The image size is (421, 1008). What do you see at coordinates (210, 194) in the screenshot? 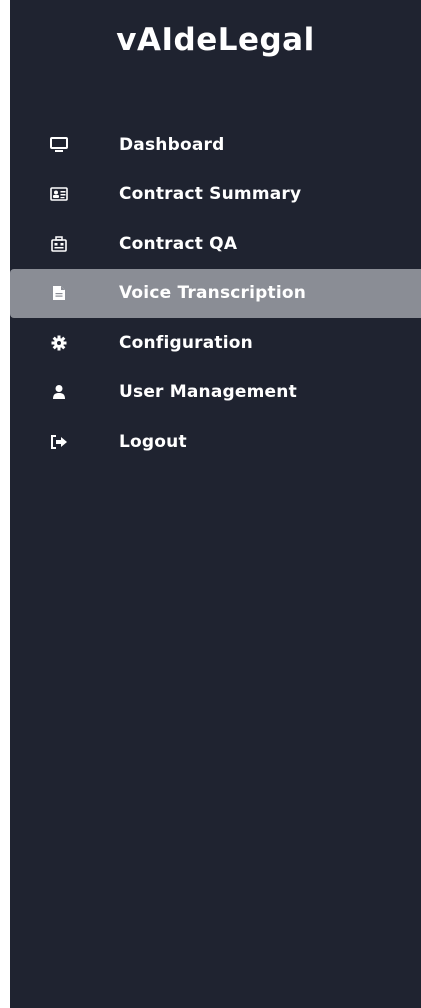
I see `sidebar-item-label: Contract Summary` at bounding box center [210, 194].